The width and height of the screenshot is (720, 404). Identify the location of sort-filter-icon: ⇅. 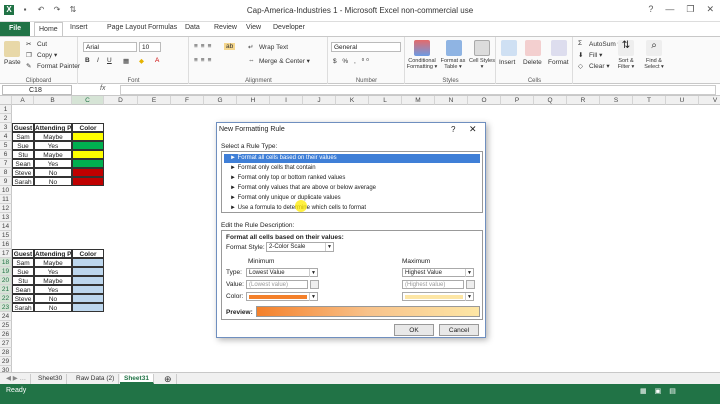
(626, 48).